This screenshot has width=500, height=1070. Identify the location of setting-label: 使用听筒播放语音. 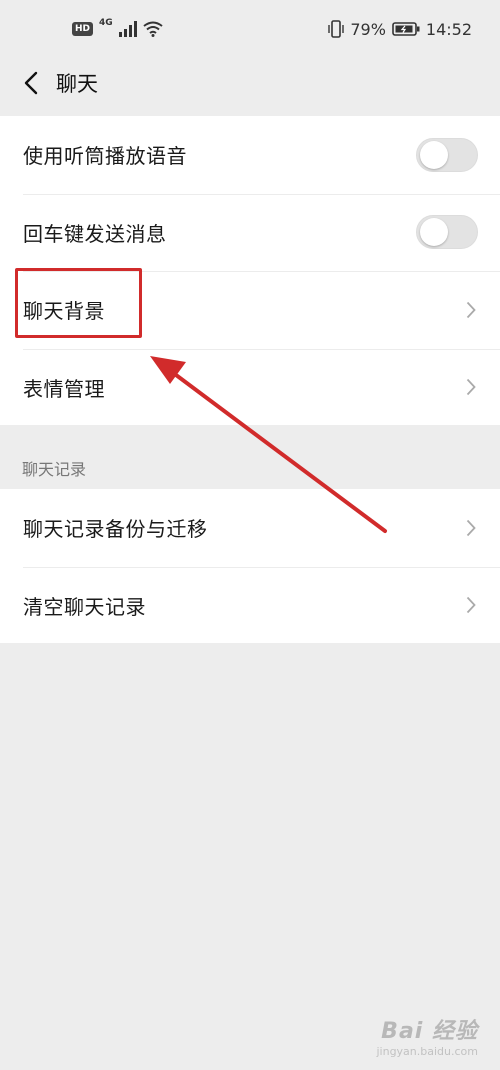
(105, 156).